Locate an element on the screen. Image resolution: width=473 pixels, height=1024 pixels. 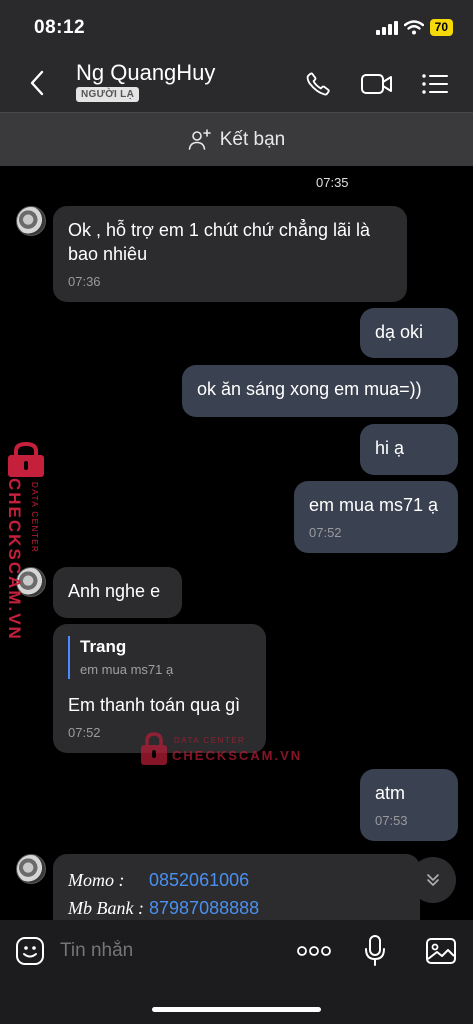
home-indicator is located at coordinates (236, 1009).